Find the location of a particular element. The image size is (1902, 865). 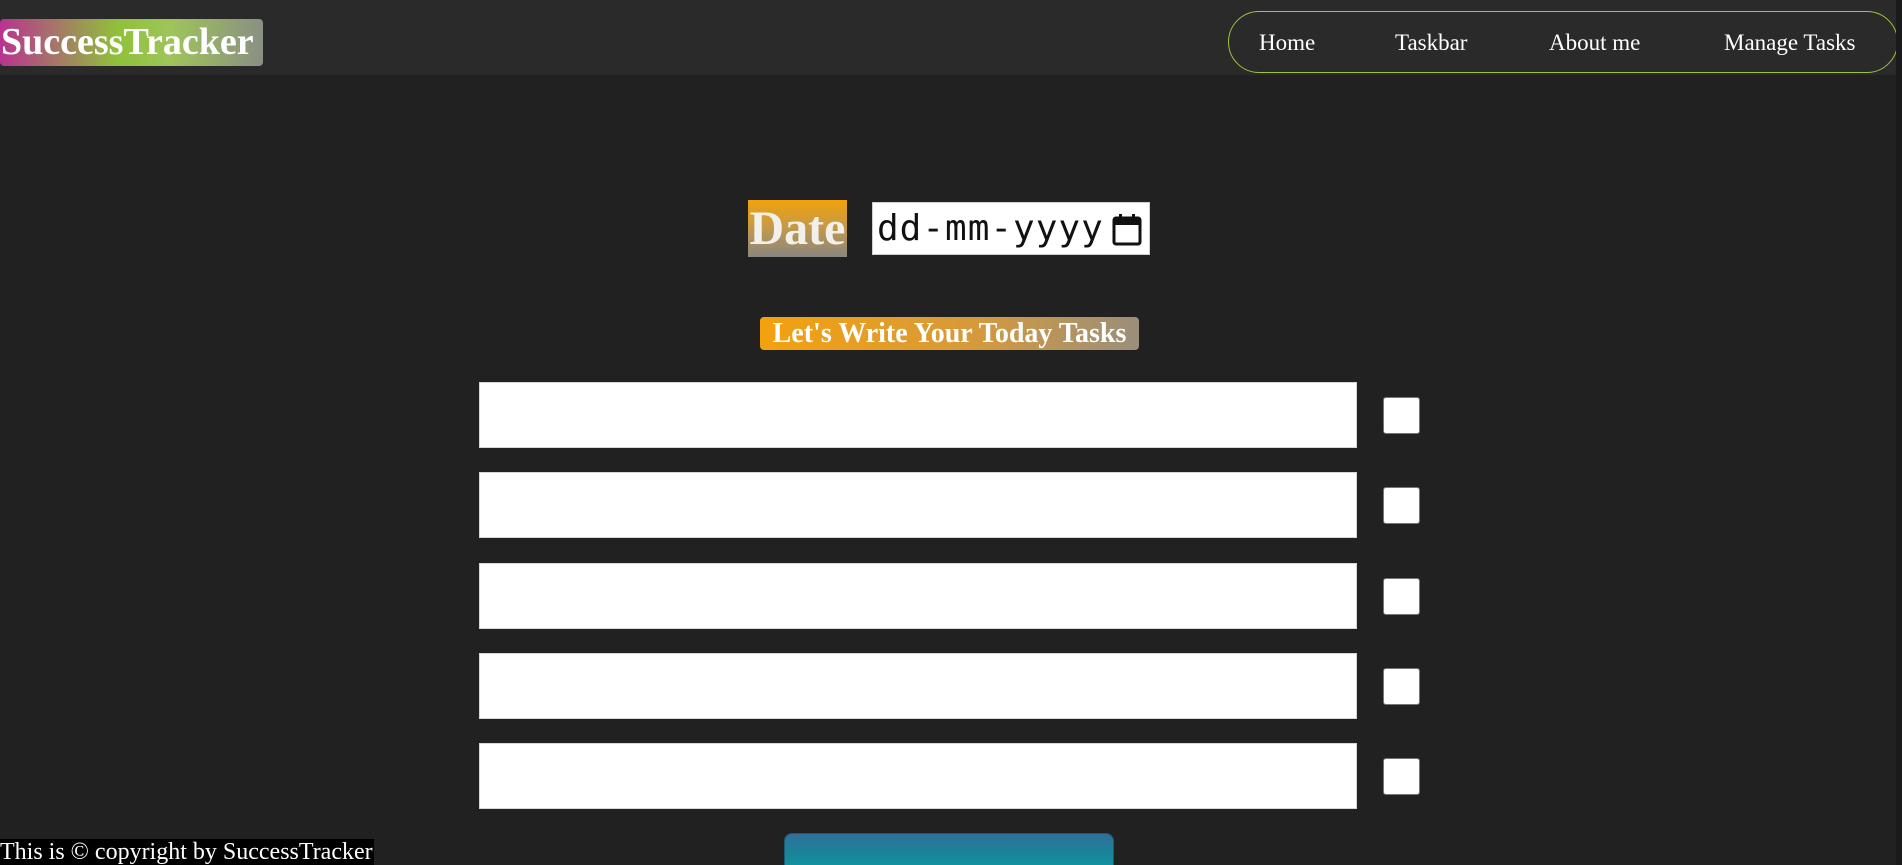

nav-item-home: Home is located at coordinates (1287, 43).